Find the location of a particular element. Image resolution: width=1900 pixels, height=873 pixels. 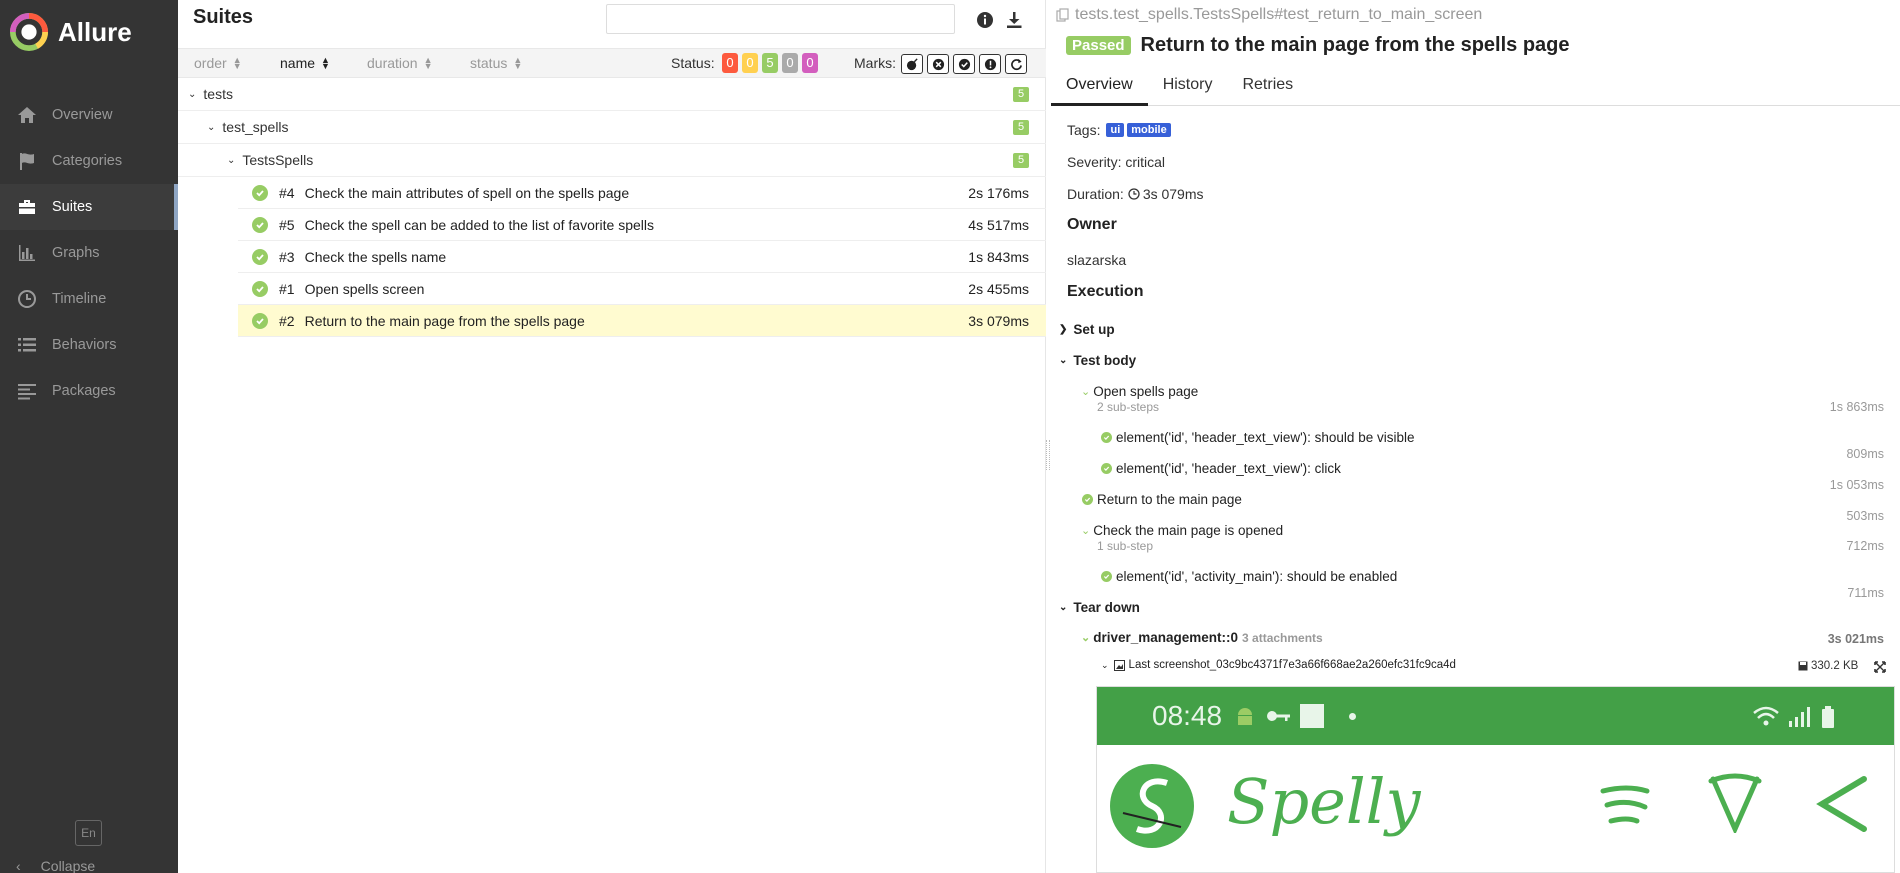

mark-new-broken-toggle is located at coordinates (990, 64).